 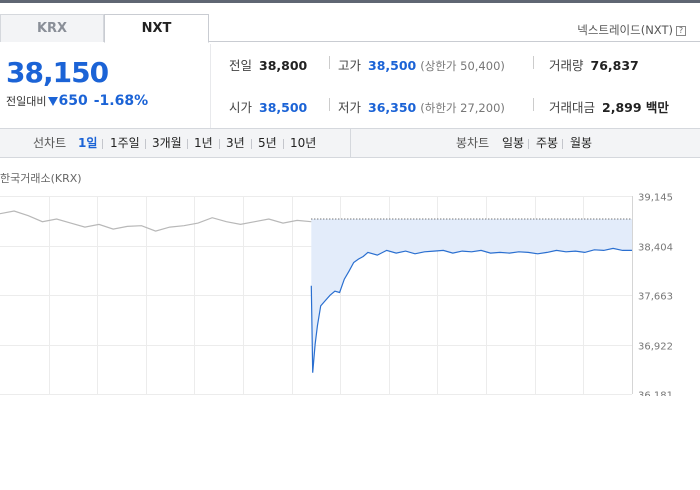 What do you see at coordinates (241, 107) in the screenshot?
I see `stat-label: 시가` at bounding box center [241, 107].